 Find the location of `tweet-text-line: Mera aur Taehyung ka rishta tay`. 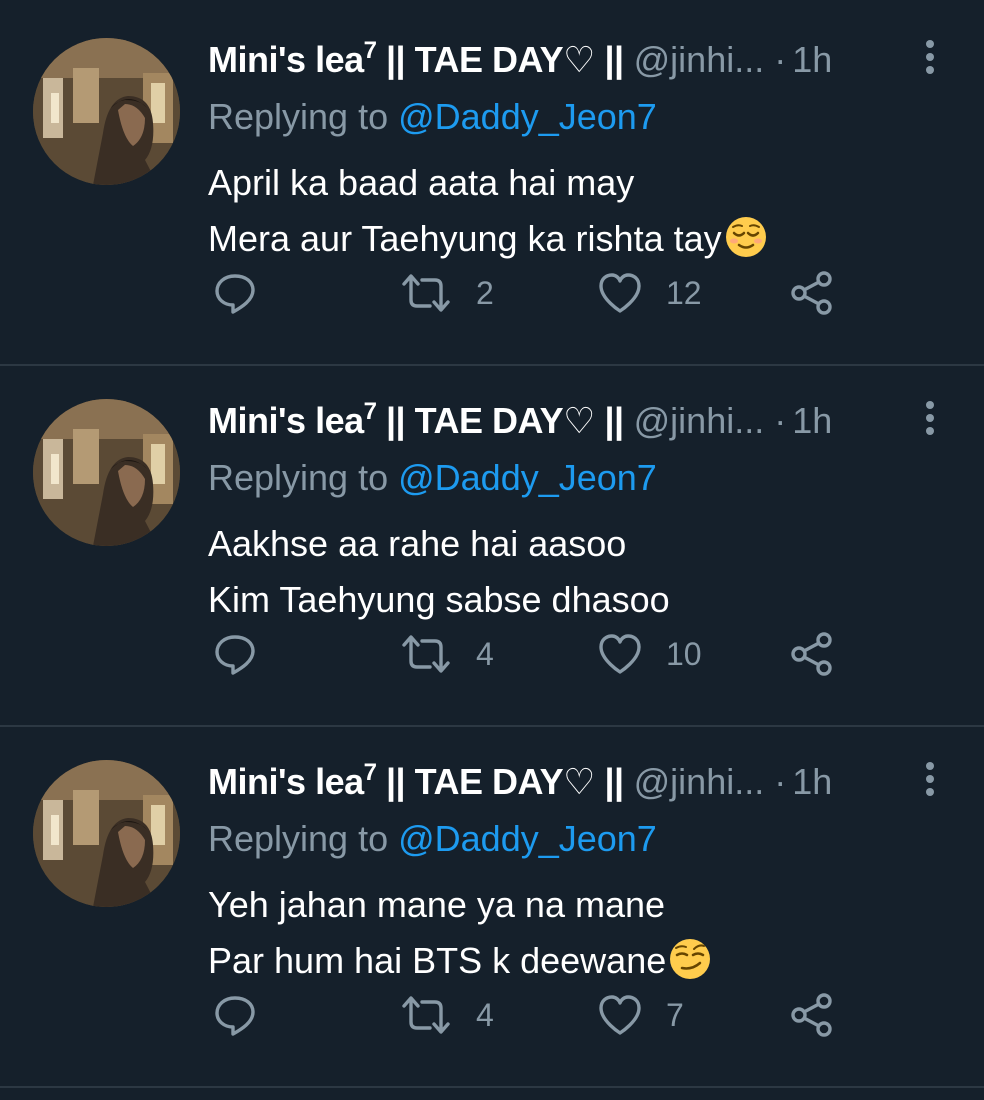

tweet-text-line: Mera aur Taehyung ka rishta tay is located at coordinates (488, 239).